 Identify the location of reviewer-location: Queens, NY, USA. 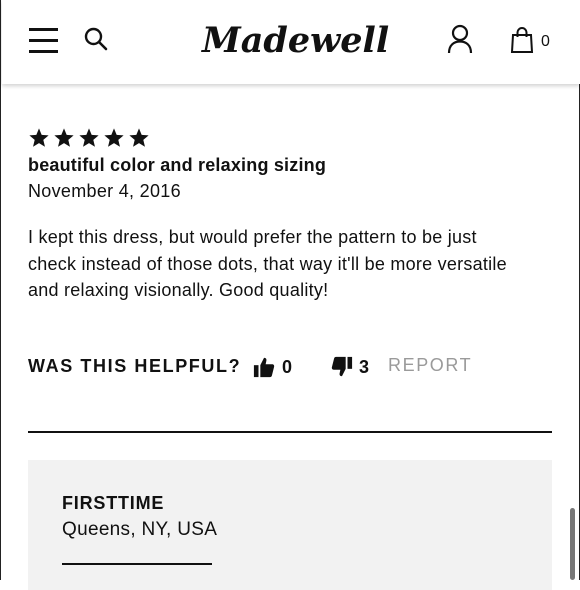
(140, 529).